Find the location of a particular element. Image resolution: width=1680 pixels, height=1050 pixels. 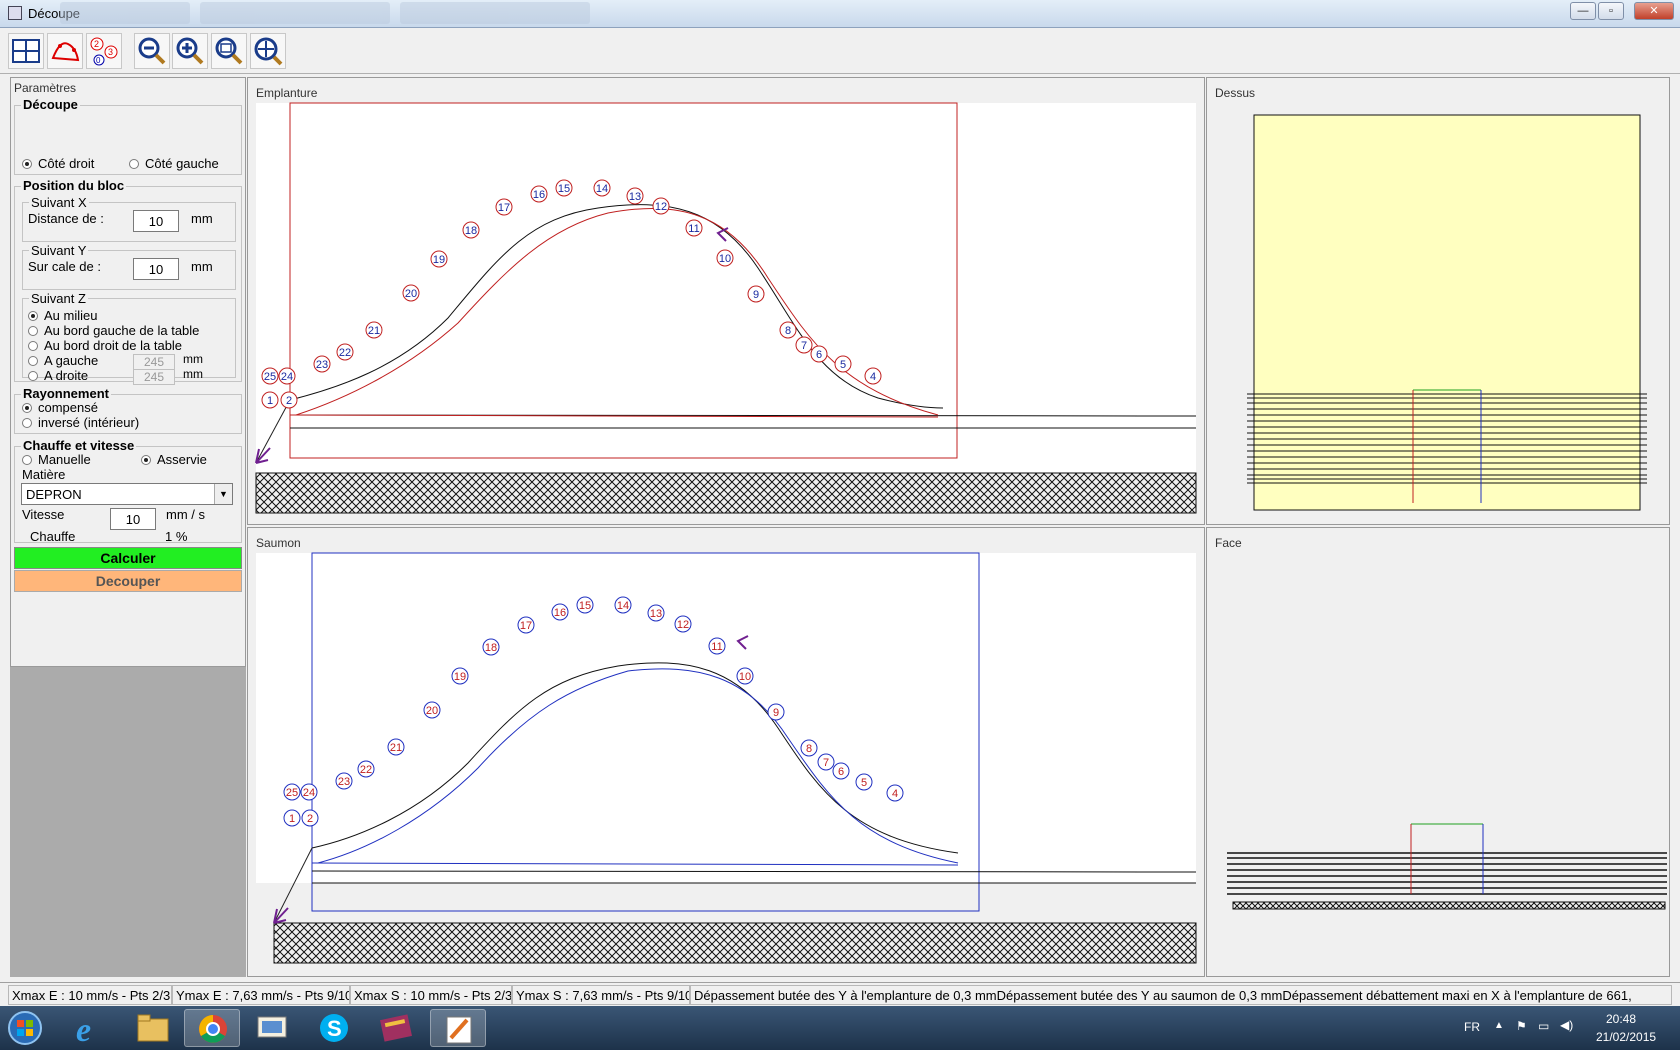

taskbar-skype: S is located at coordinates (334, 1028).